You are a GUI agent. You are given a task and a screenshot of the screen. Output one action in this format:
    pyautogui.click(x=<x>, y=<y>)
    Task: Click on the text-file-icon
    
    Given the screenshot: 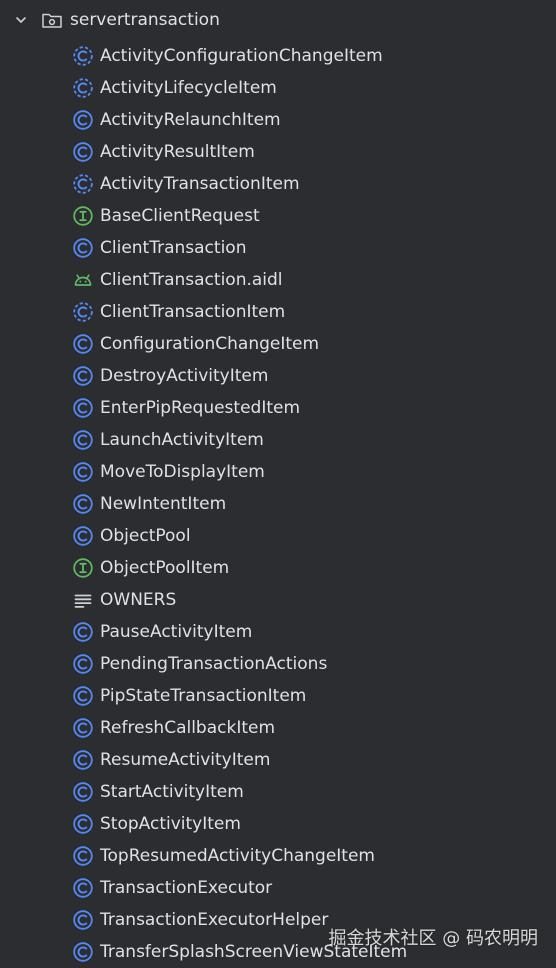 What is the action you would take?
    pyautogui.click(x=83, y=600)
    